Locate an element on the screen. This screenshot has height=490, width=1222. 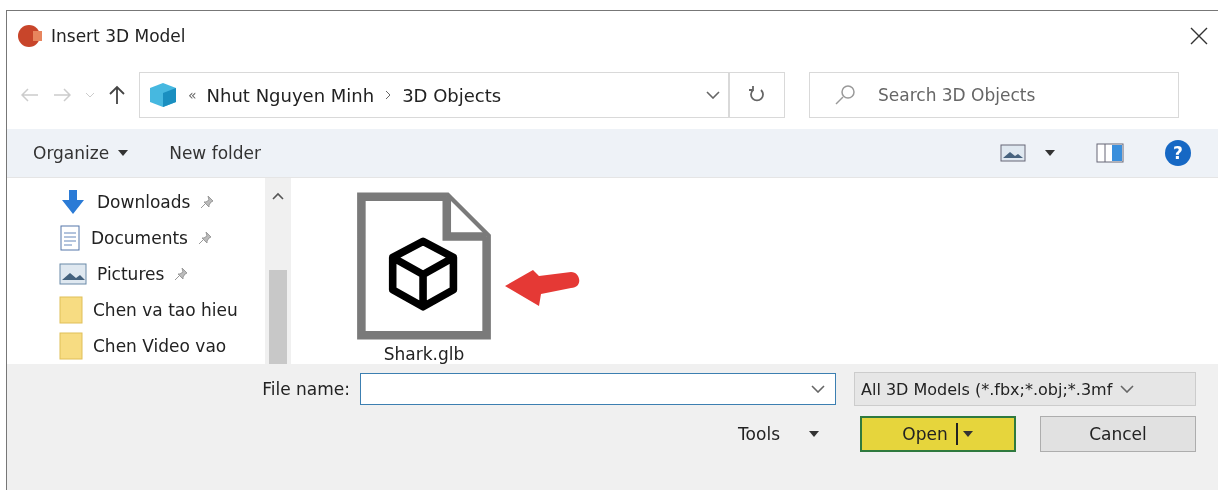
tools-button: Tools is located at coordinates (779, 434).